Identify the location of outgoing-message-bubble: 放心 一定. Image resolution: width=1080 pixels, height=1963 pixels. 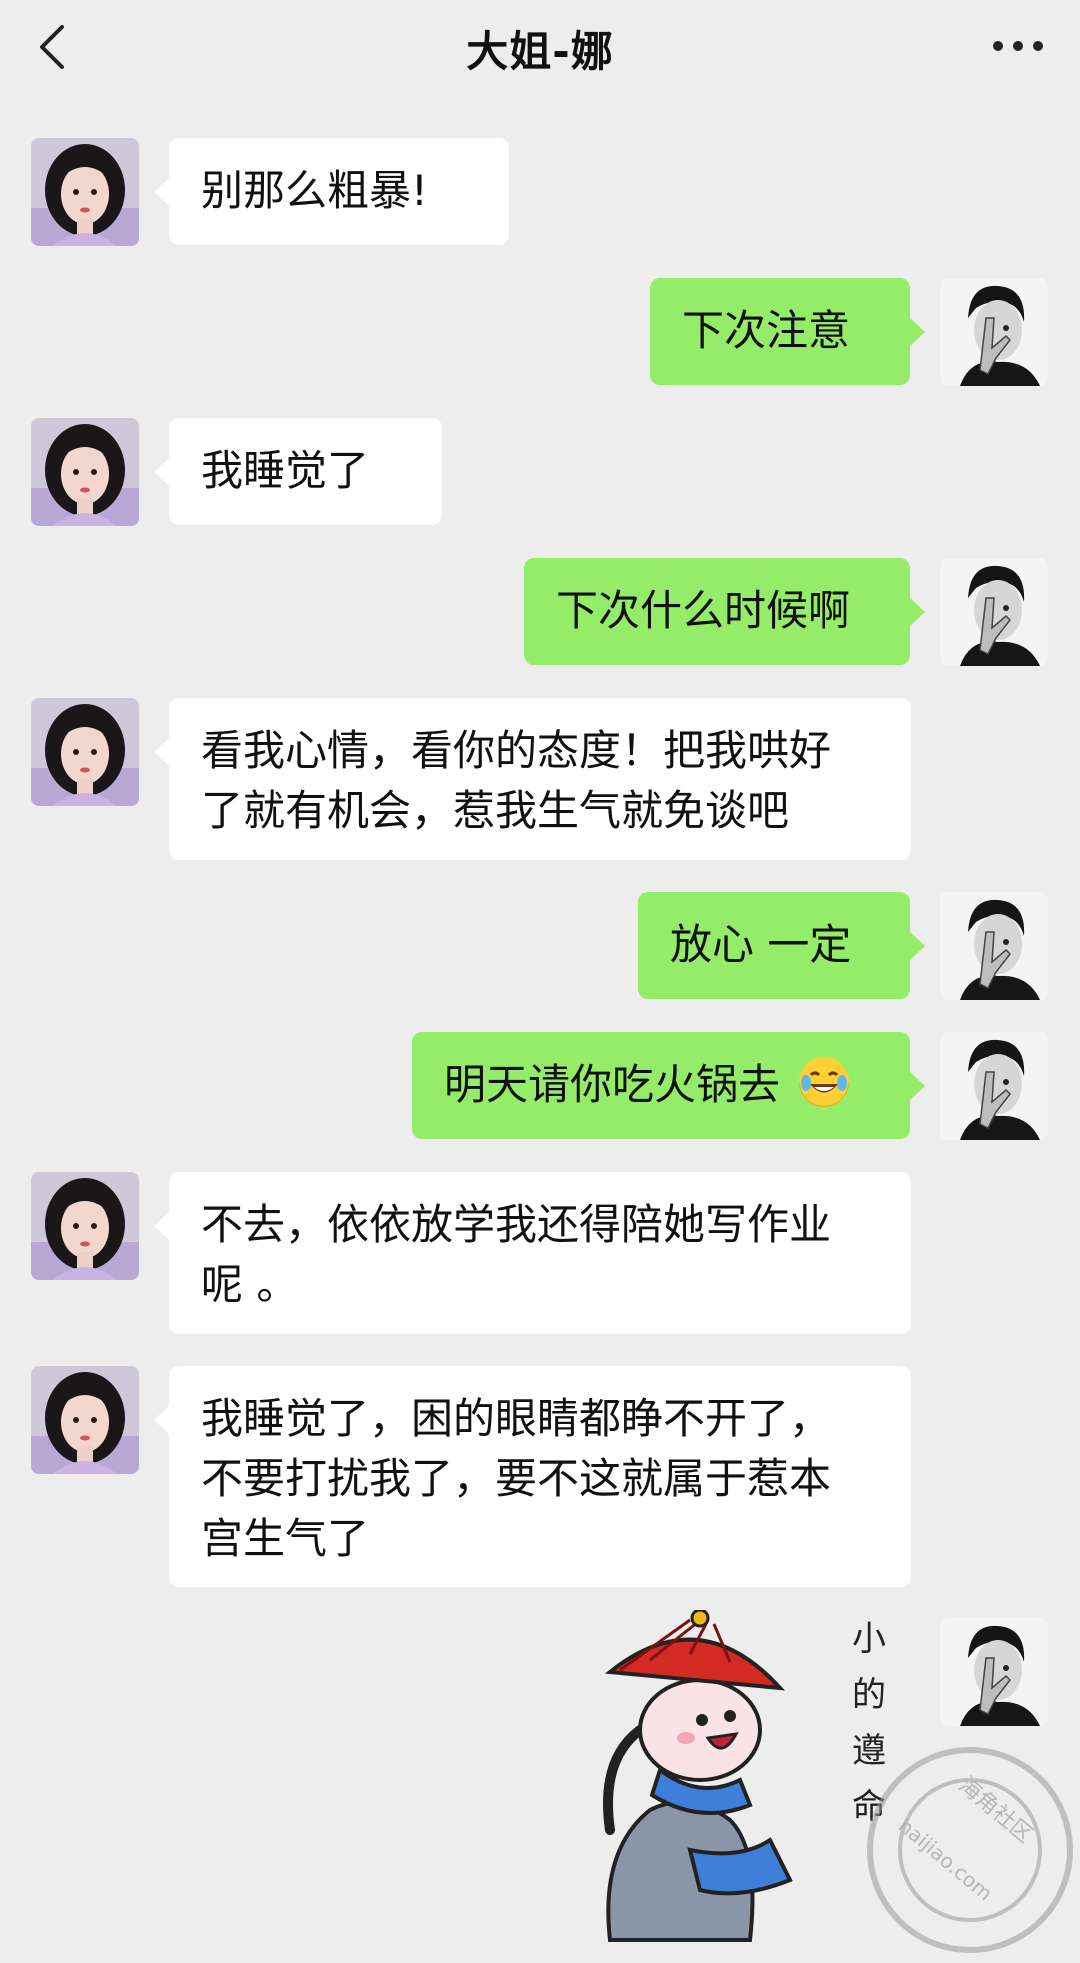
(781, 945).